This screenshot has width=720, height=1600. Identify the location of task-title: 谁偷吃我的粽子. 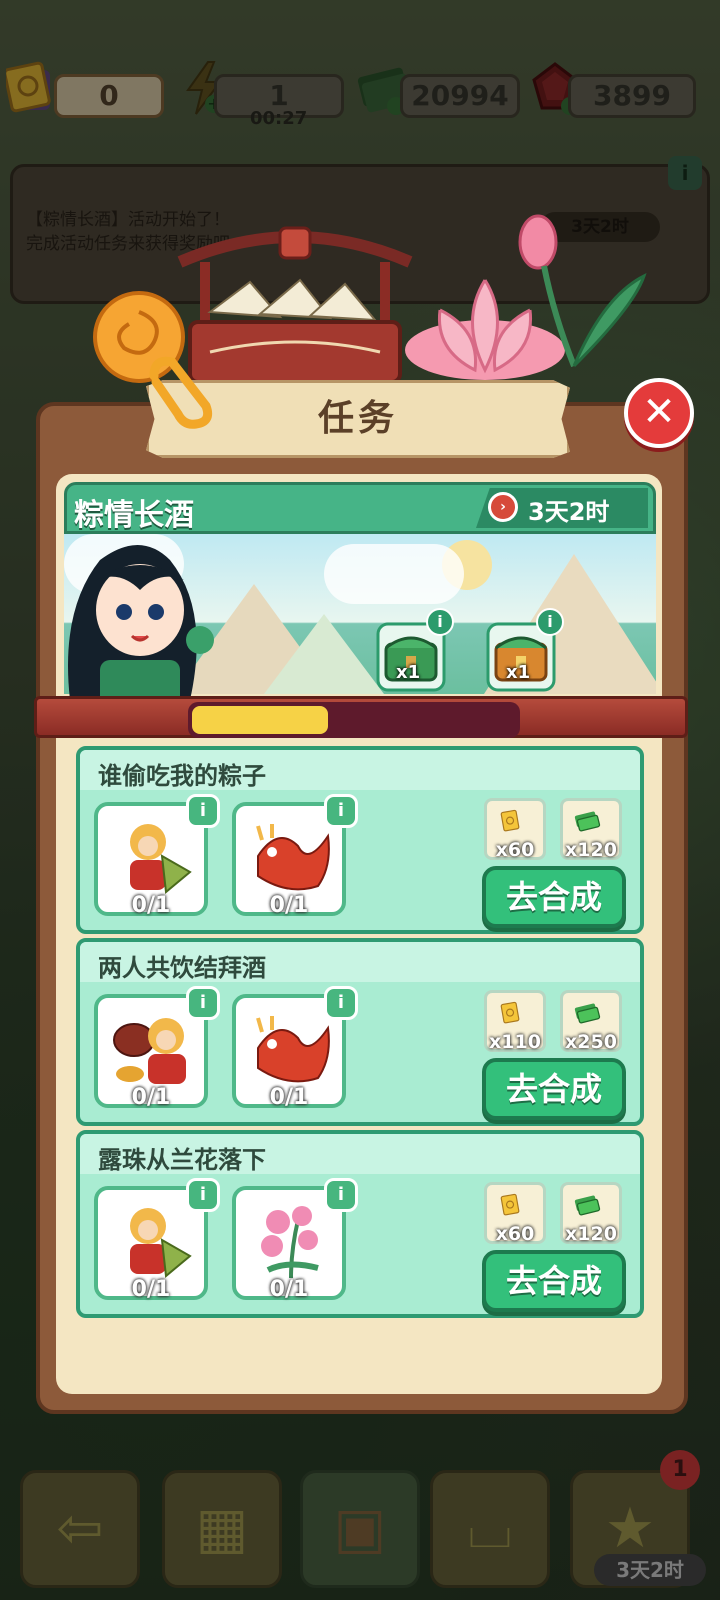
(182, 776).